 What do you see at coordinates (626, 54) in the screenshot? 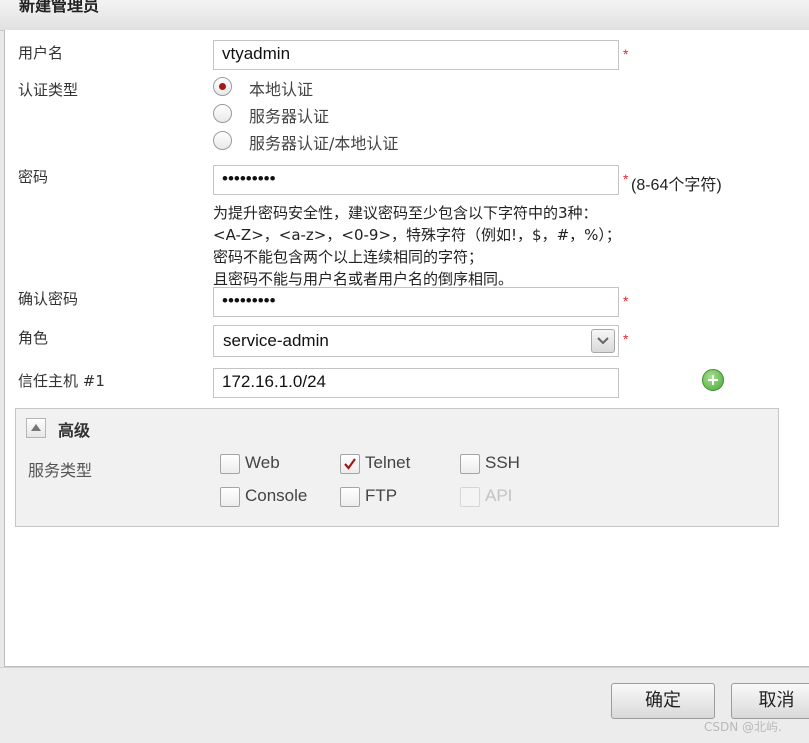
I see `username-required-mark: *` at bounding box center [626, 54].